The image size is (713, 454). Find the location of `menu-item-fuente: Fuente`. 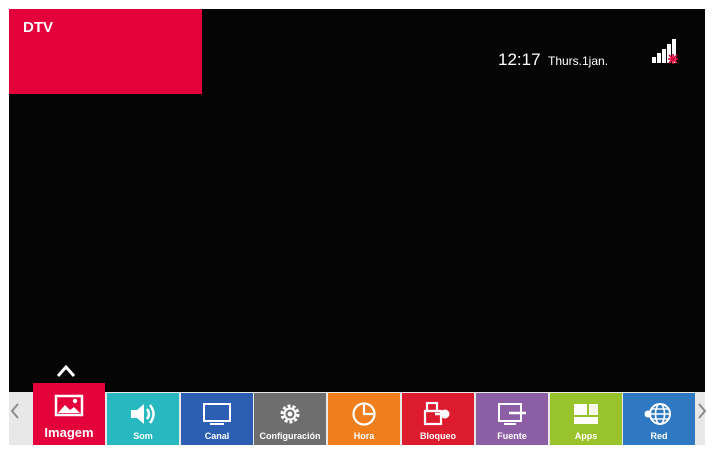

menu-item-fuente: Fuente is located at coordinates (512, 419).